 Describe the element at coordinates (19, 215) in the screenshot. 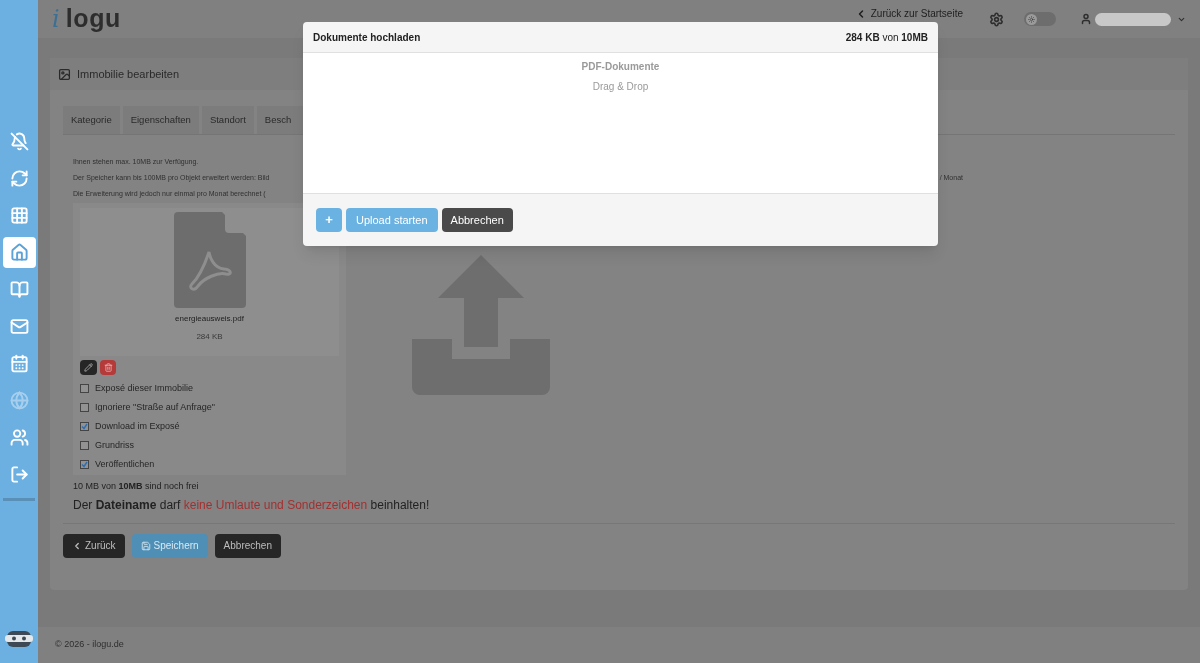

I see `grid-icon` at that location.